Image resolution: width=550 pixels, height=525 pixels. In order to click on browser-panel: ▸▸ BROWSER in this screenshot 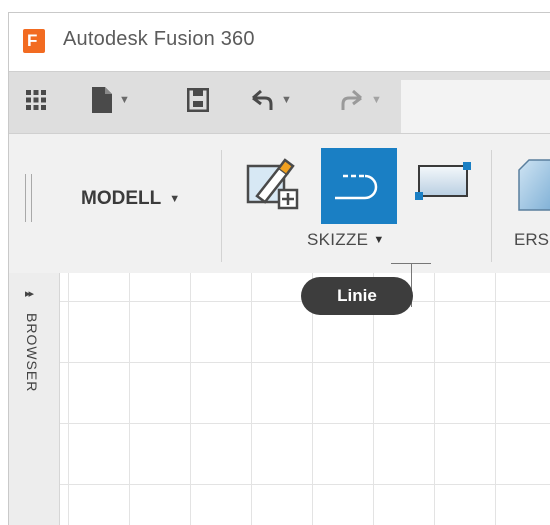, I will do `click(34, 399)`.